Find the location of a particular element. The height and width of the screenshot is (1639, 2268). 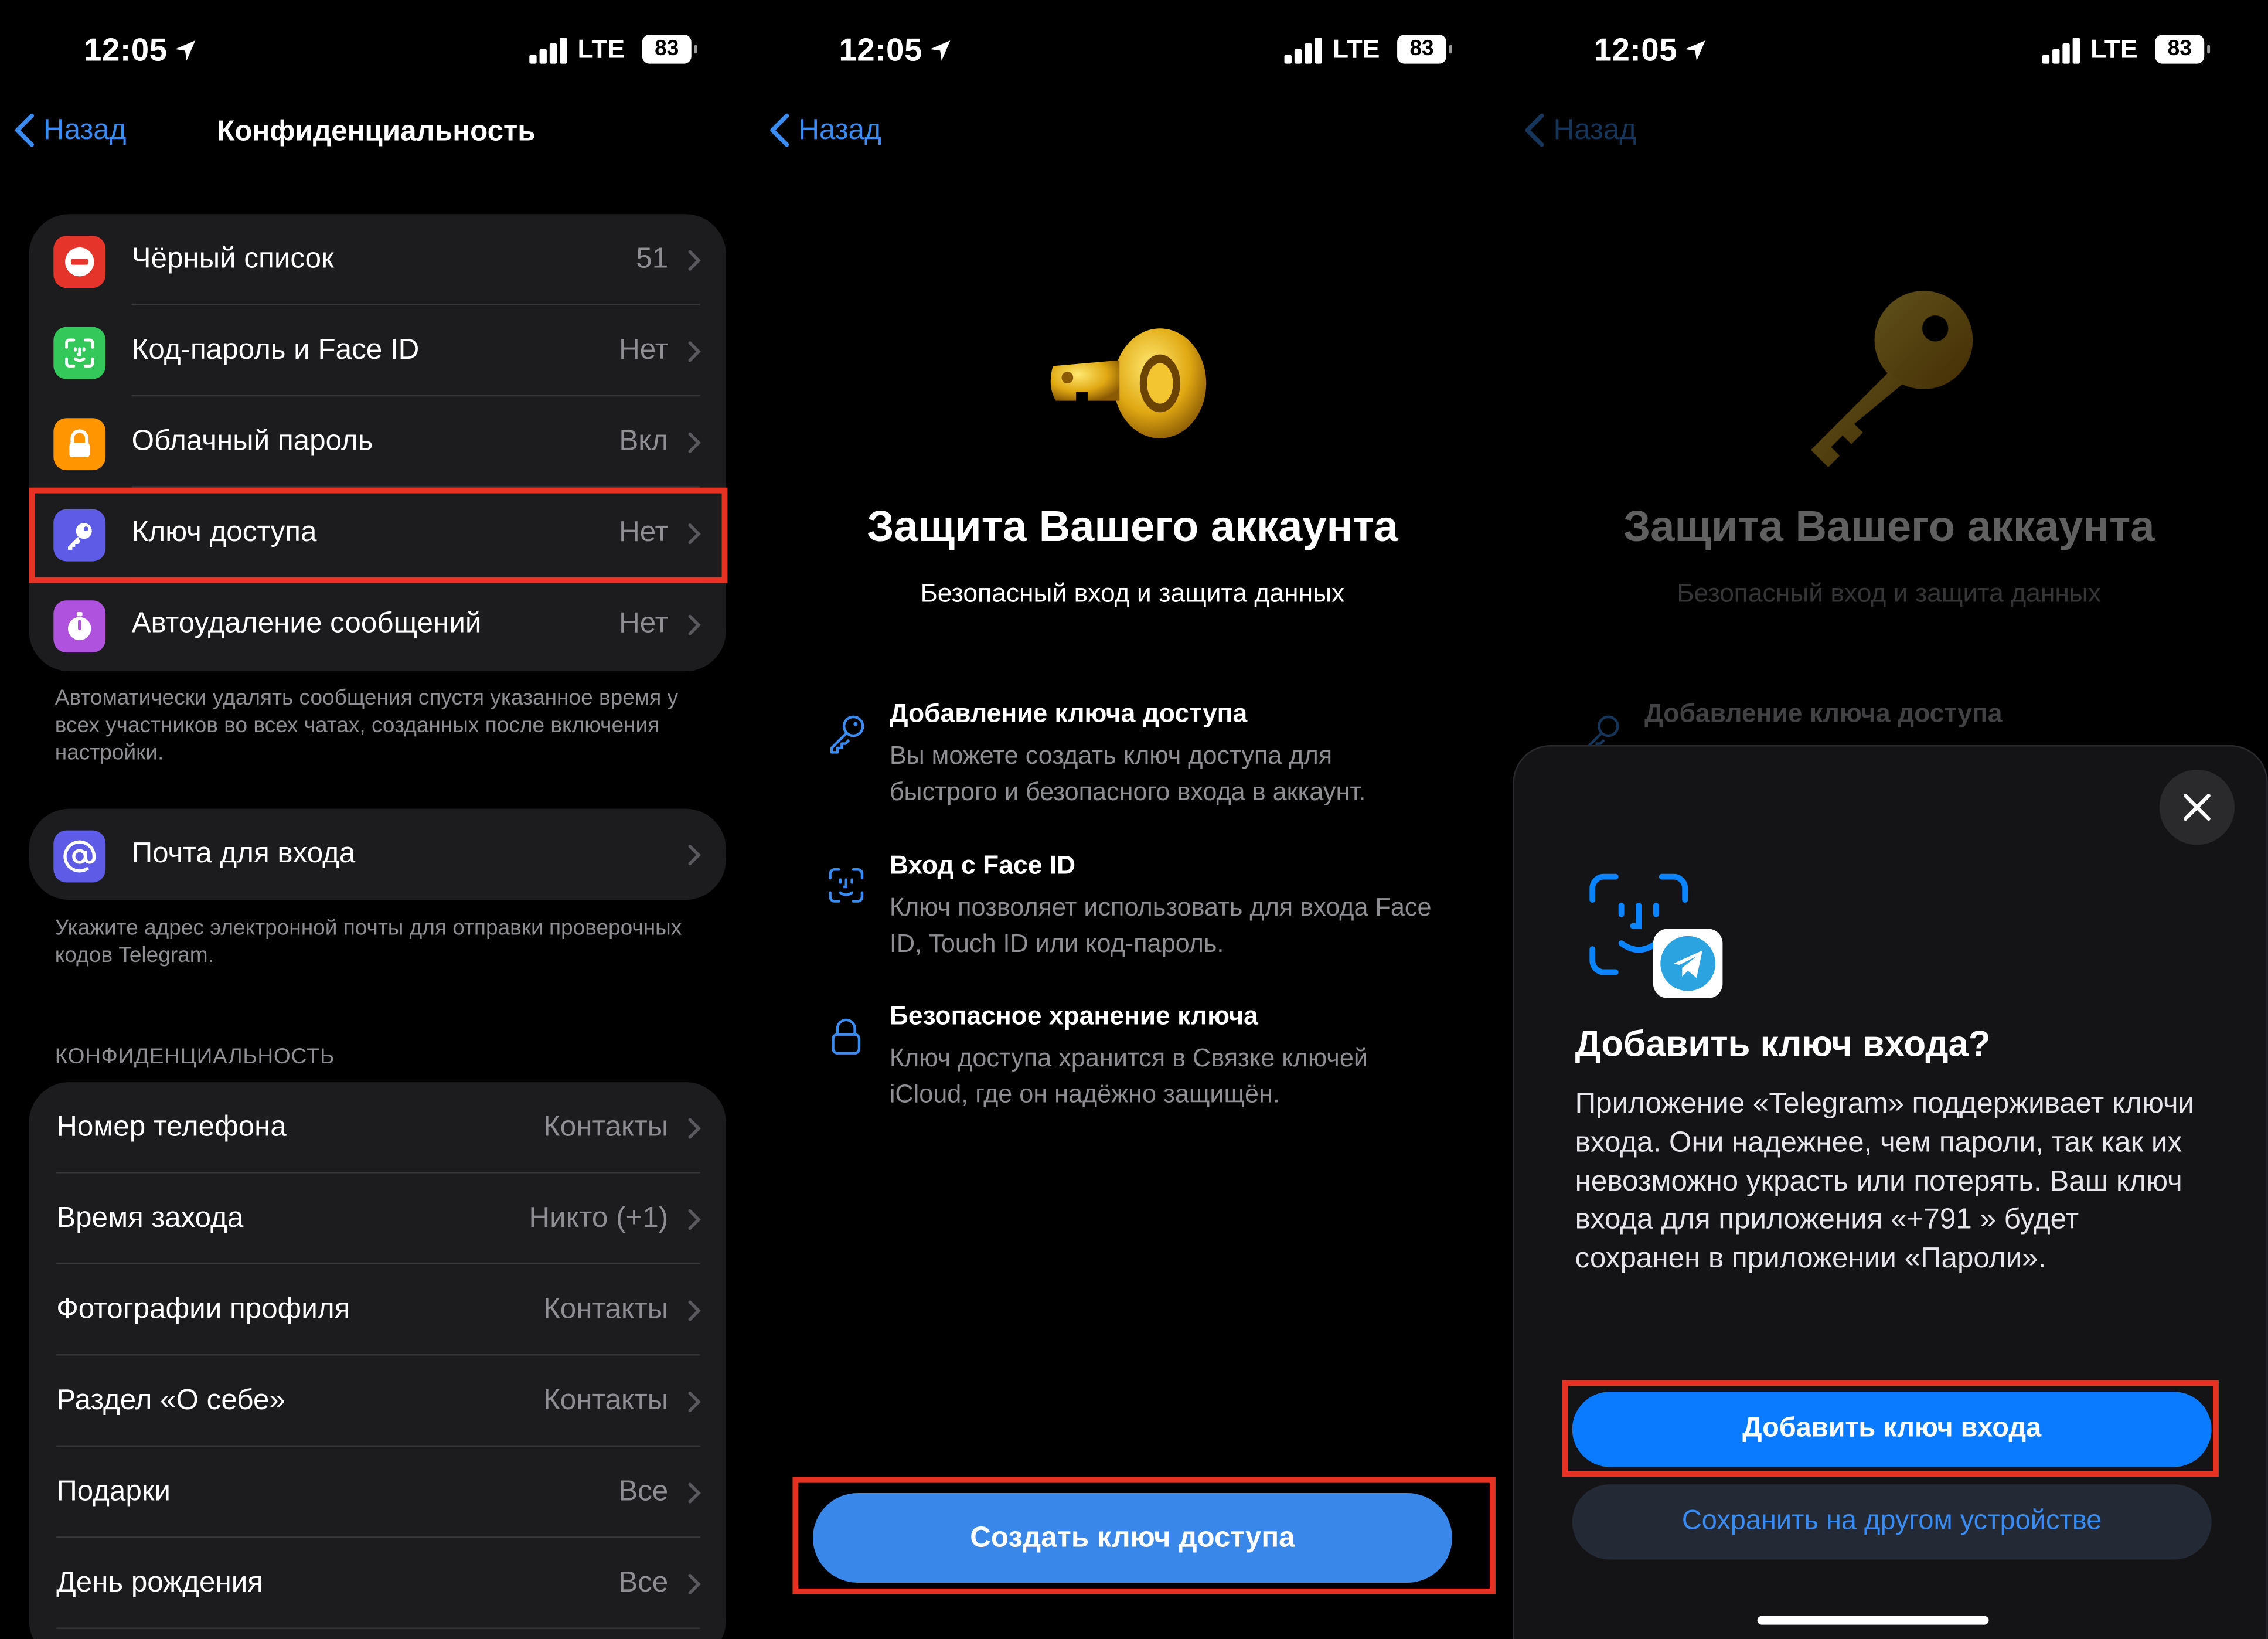

feature-title: Вход с Face ID is located at coordinates (982, 865).